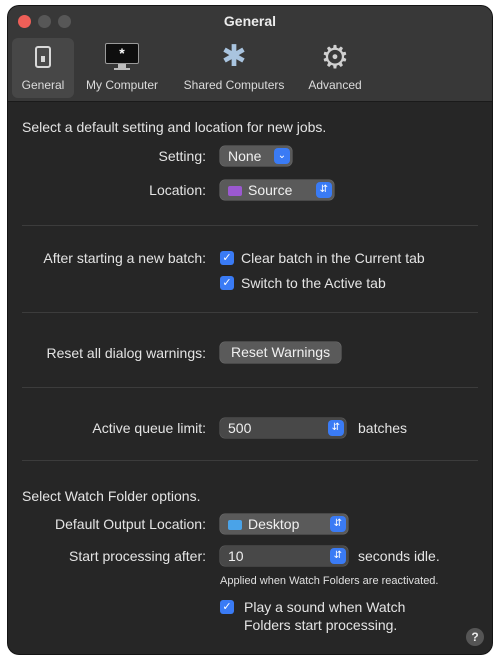 The image size is (500, 656). Describe the element at coordinates (182, 156) in the screenshot. I see `setting-label: Setting:` at that location.